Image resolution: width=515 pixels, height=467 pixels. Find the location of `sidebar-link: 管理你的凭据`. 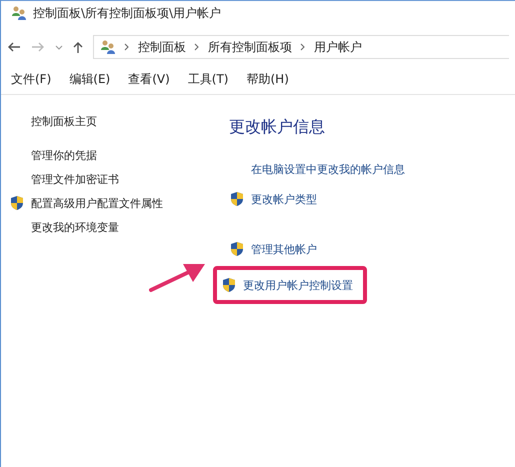

sidebar-link: 管理你的凭据 is located at coordinates (64, 155).